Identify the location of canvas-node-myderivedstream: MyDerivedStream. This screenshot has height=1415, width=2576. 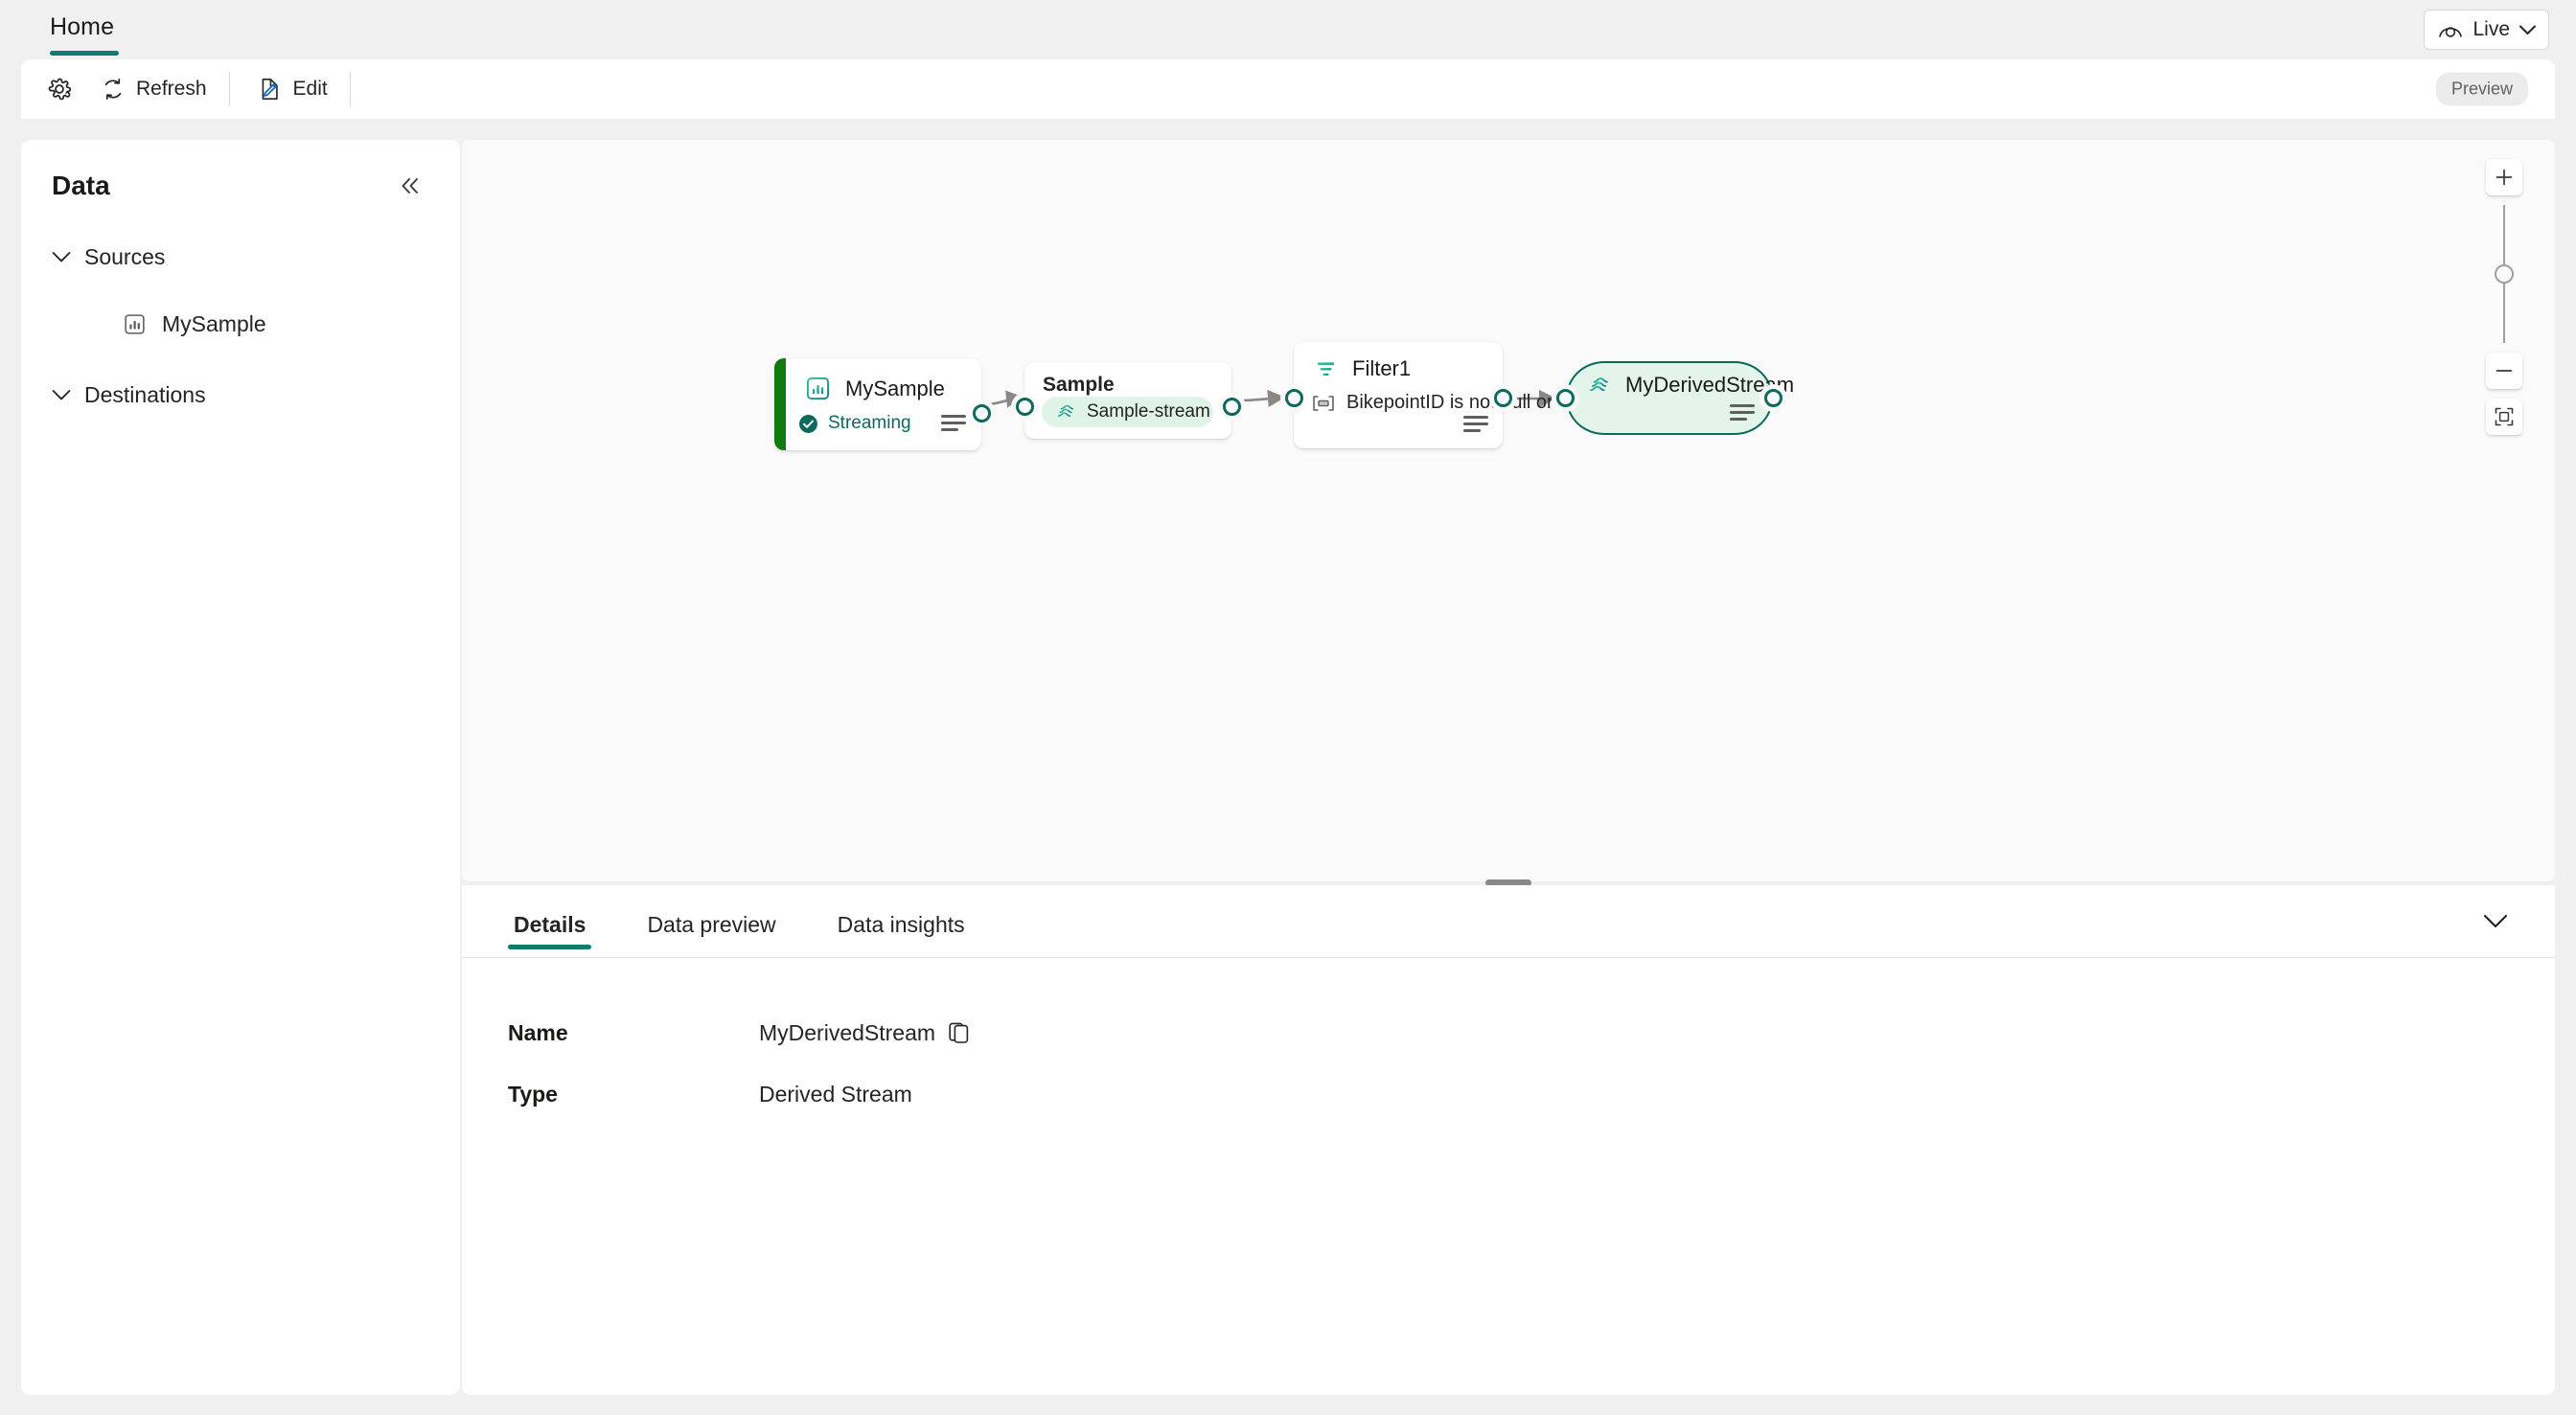
(1675, 398).